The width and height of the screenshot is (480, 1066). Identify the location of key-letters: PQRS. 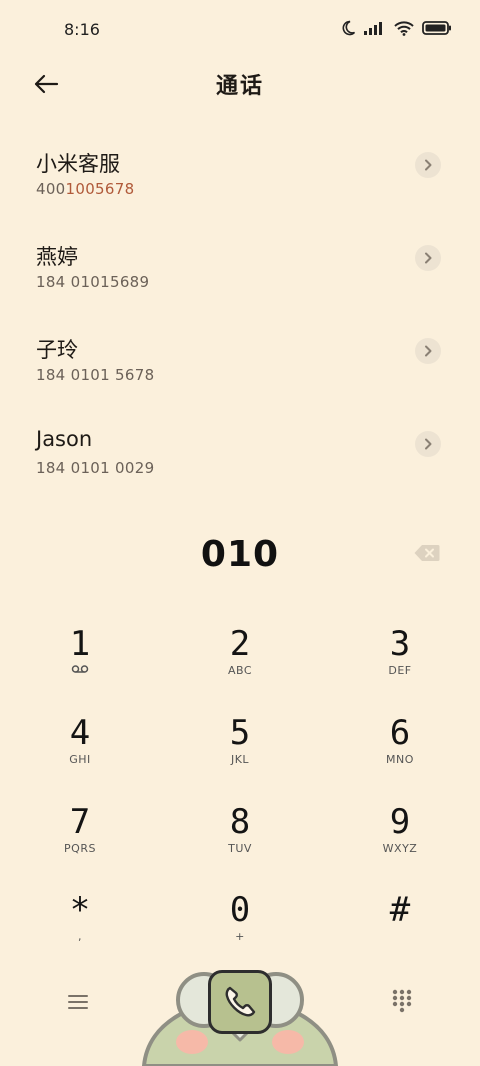
(80, 848).